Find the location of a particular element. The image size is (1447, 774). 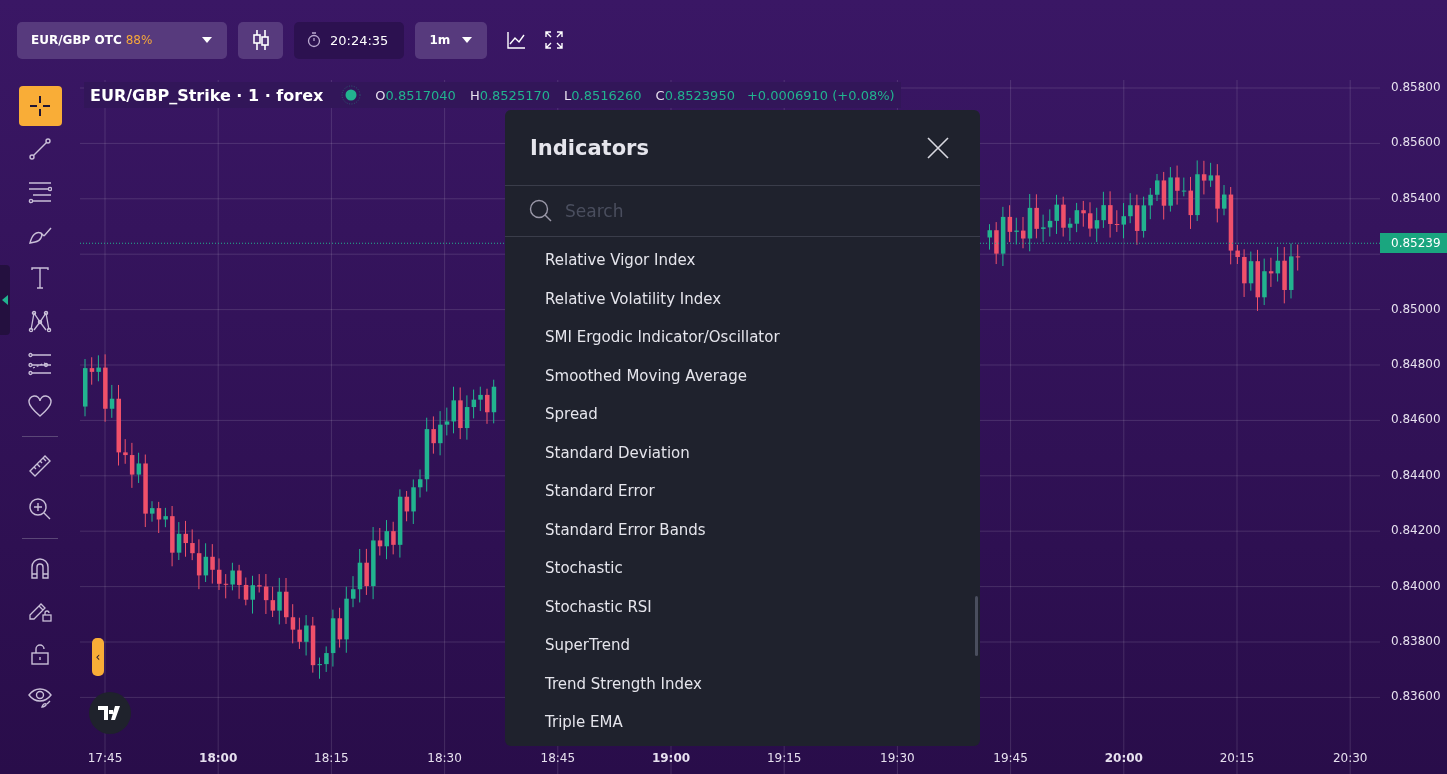

lines-tool-icon is located at coordinates (40, 364).